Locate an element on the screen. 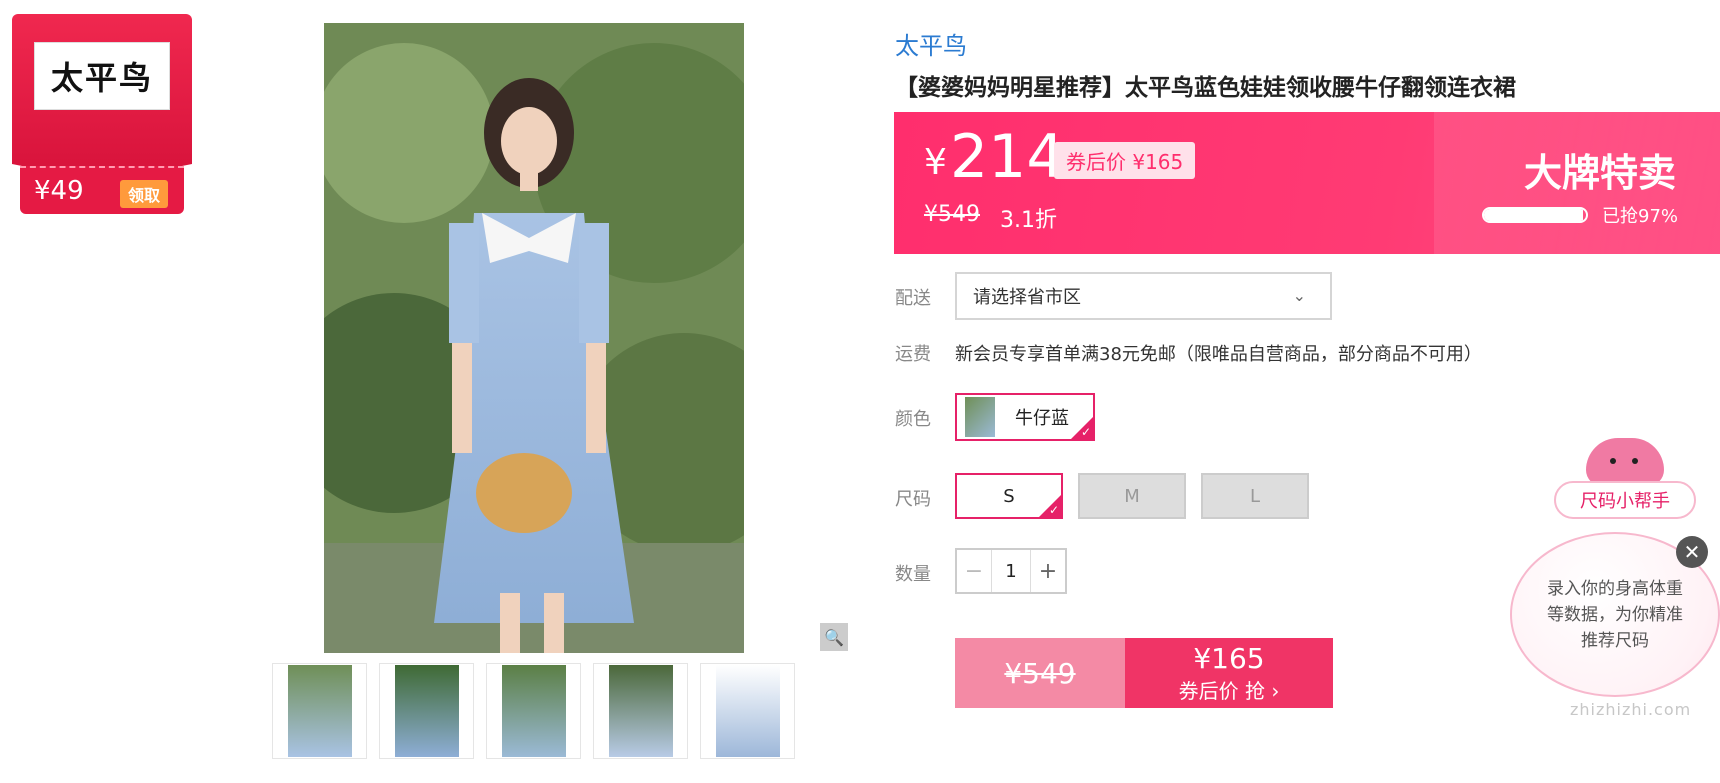 This screenshot has width=1720, height=783. quantity-stepper: − 1 + is located at coordinates (1011, 571).